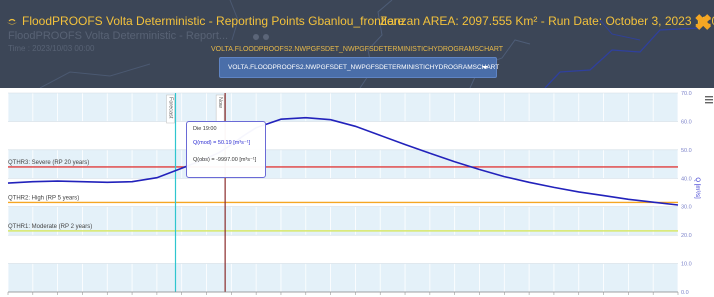 Image resolution: width=714 pixels, height=297 pixels. I want to click on y-tick-label: 0.0, so click(685, 293).